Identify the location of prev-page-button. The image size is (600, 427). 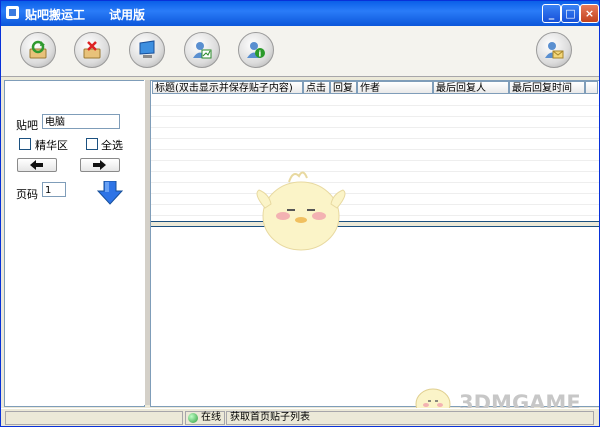
(37, 165).